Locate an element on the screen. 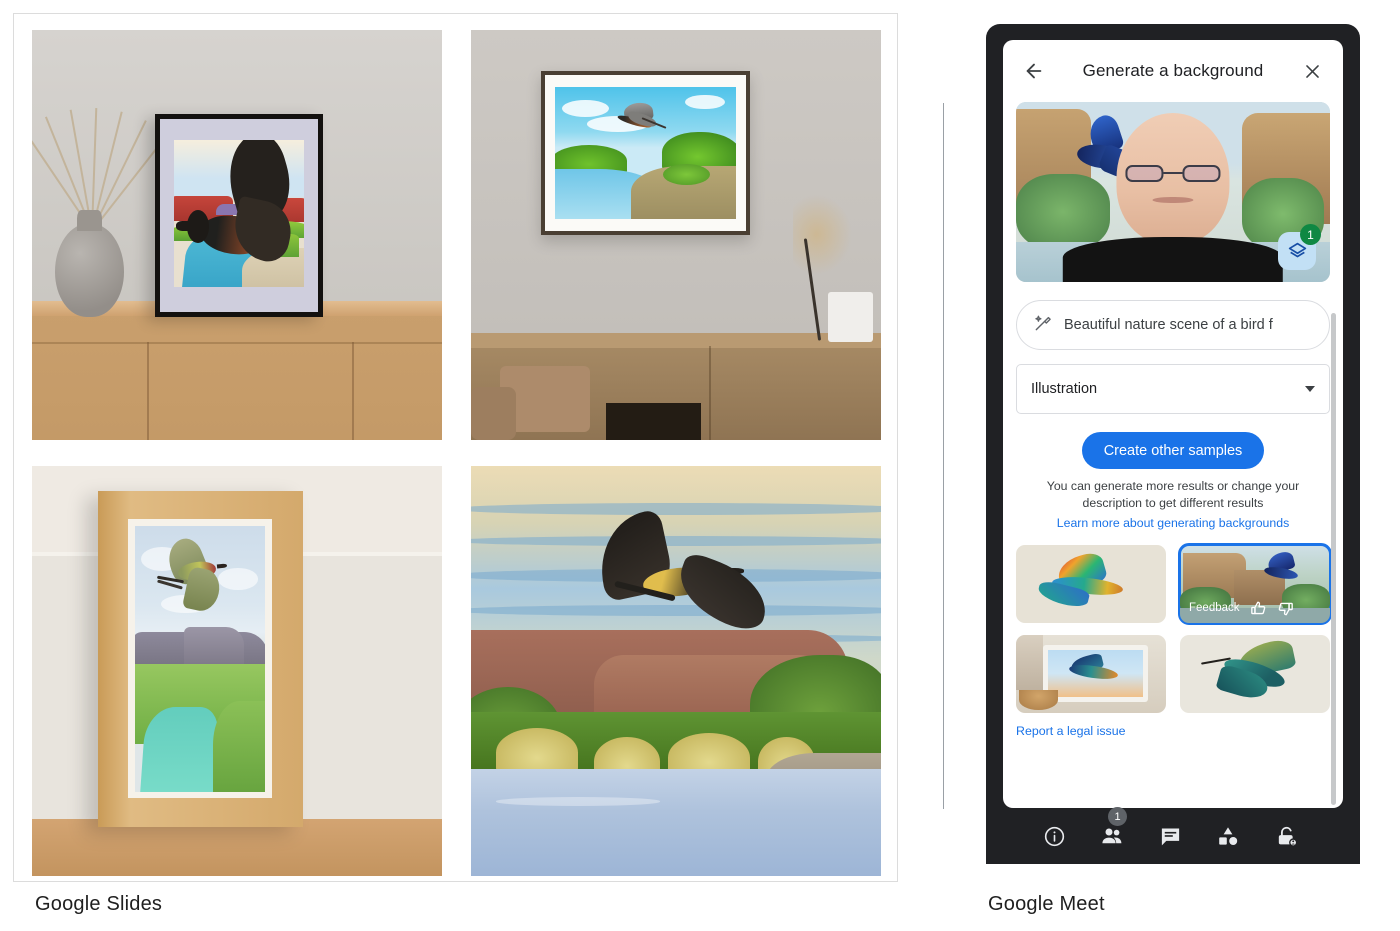  sideboard is located at coordinates (237, 370).